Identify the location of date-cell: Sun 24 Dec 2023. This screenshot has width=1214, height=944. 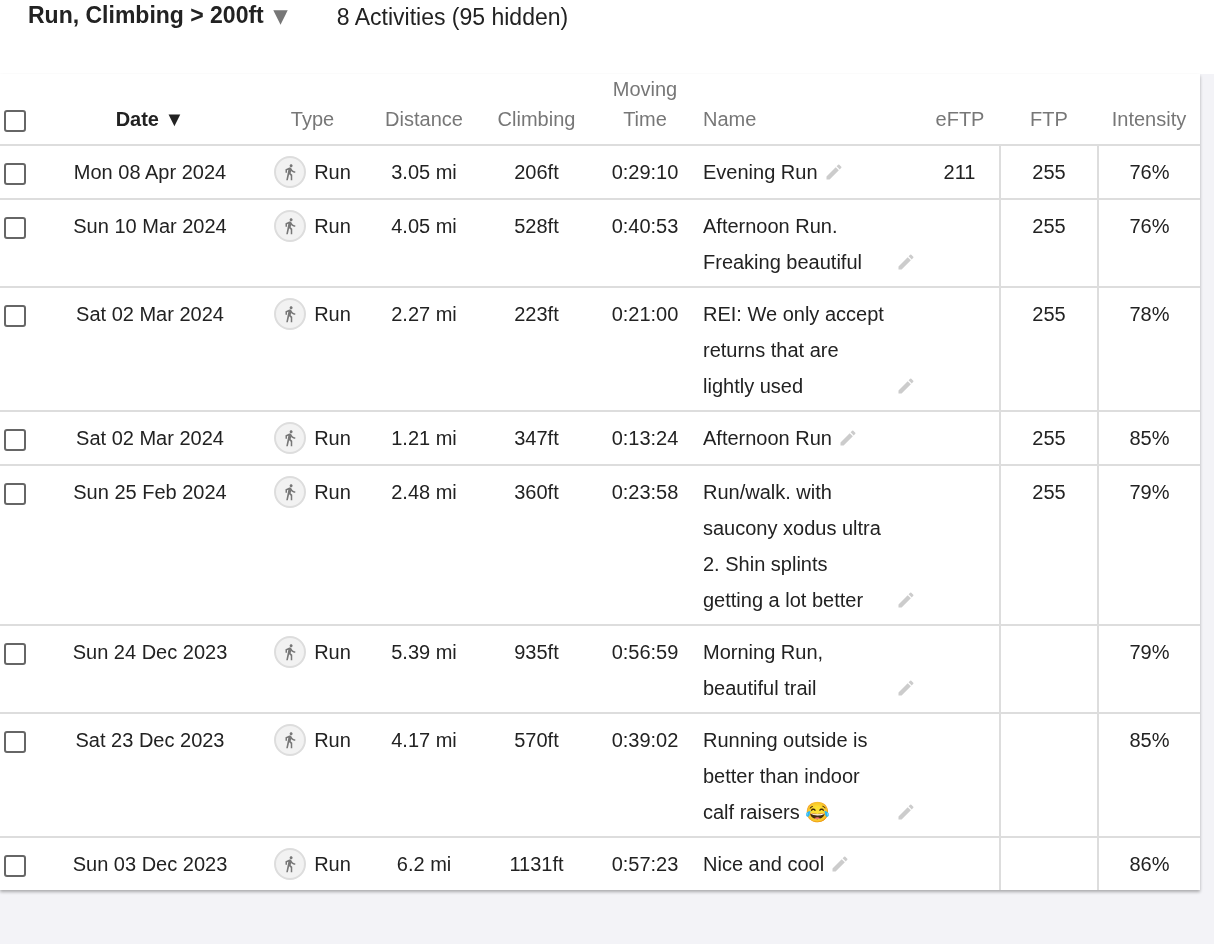
(150, 652).